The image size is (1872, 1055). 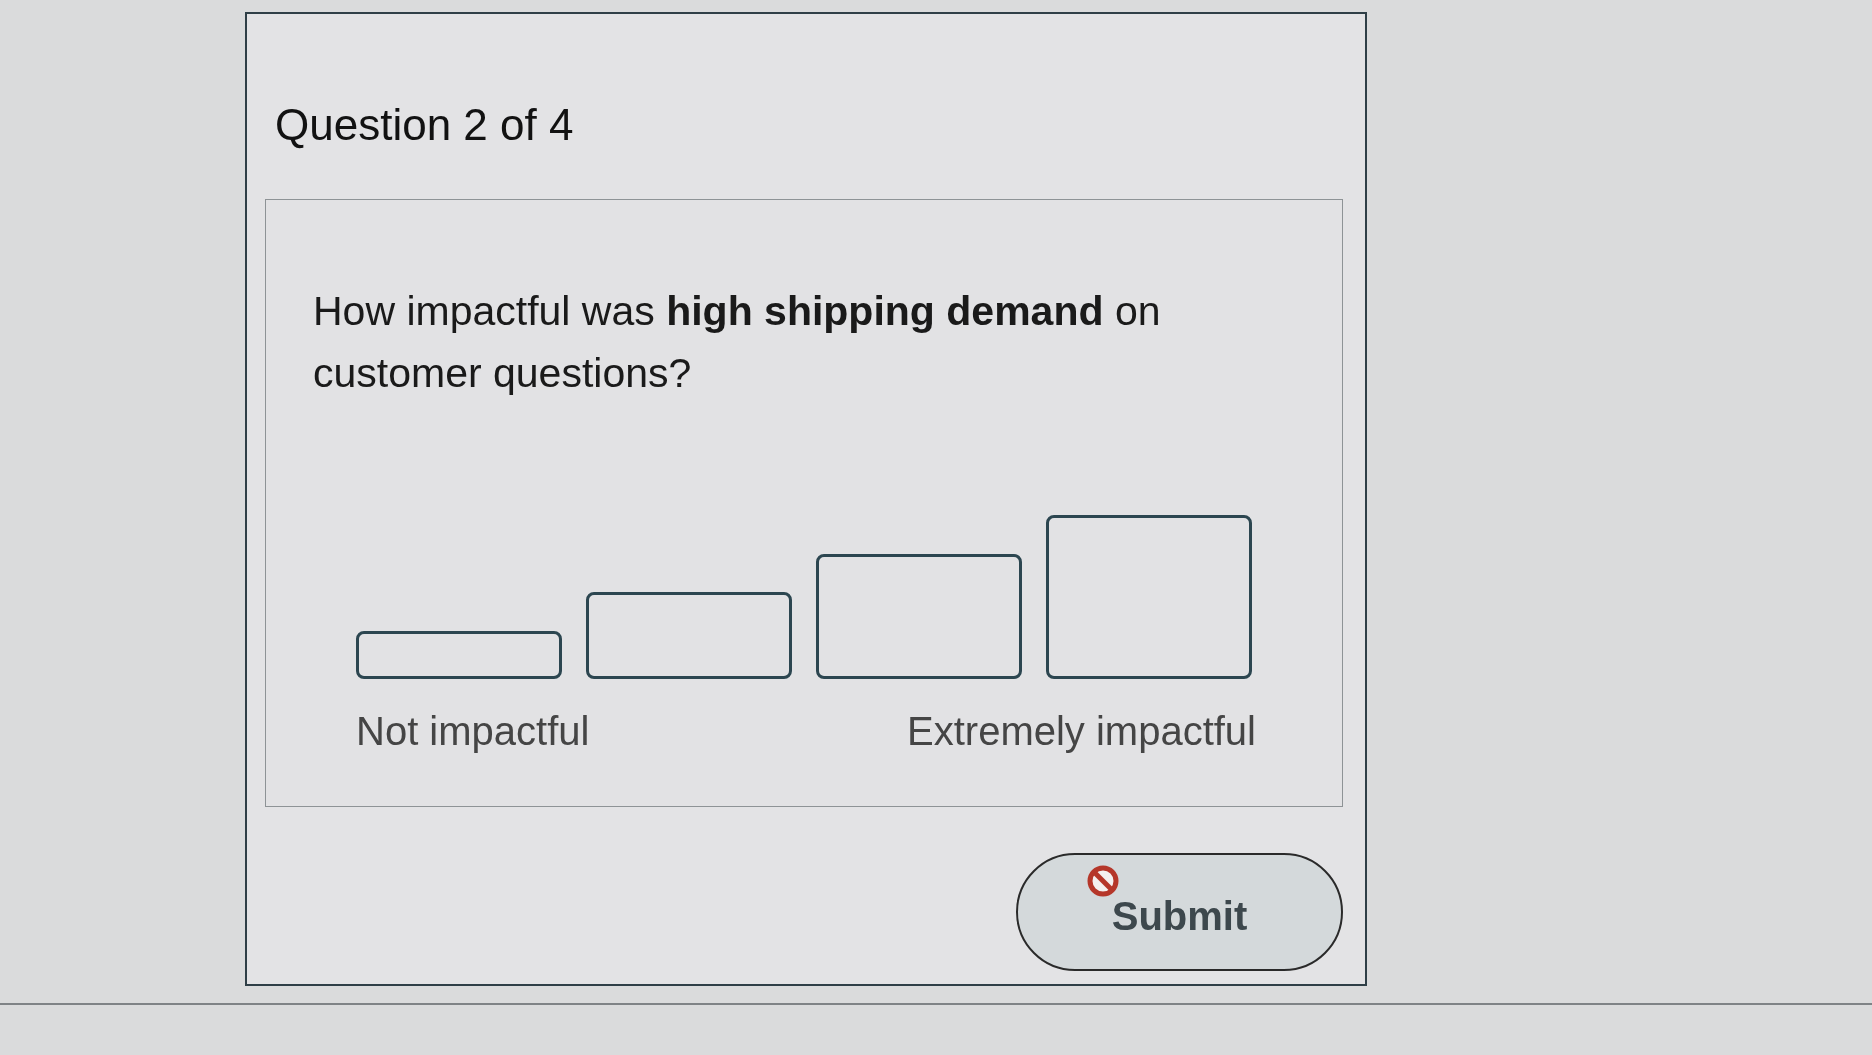 I want to click on scale-low-label: Not impactful, so click(x=473, y=731).